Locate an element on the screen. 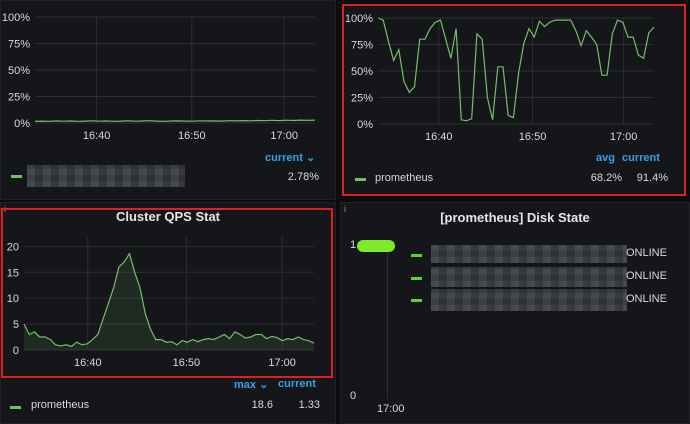  y-tick-label: 20 is located at coordinates (13, 247).